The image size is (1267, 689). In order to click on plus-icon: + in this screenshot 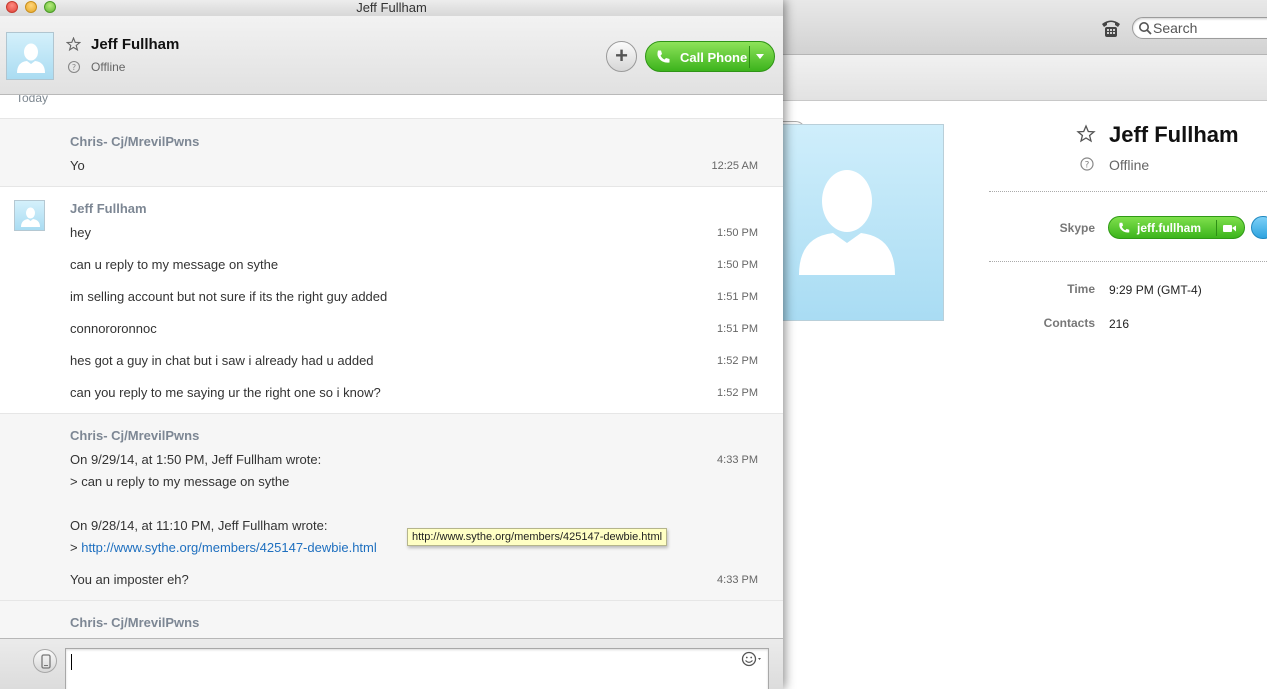, I will do `click(621, 55)`.